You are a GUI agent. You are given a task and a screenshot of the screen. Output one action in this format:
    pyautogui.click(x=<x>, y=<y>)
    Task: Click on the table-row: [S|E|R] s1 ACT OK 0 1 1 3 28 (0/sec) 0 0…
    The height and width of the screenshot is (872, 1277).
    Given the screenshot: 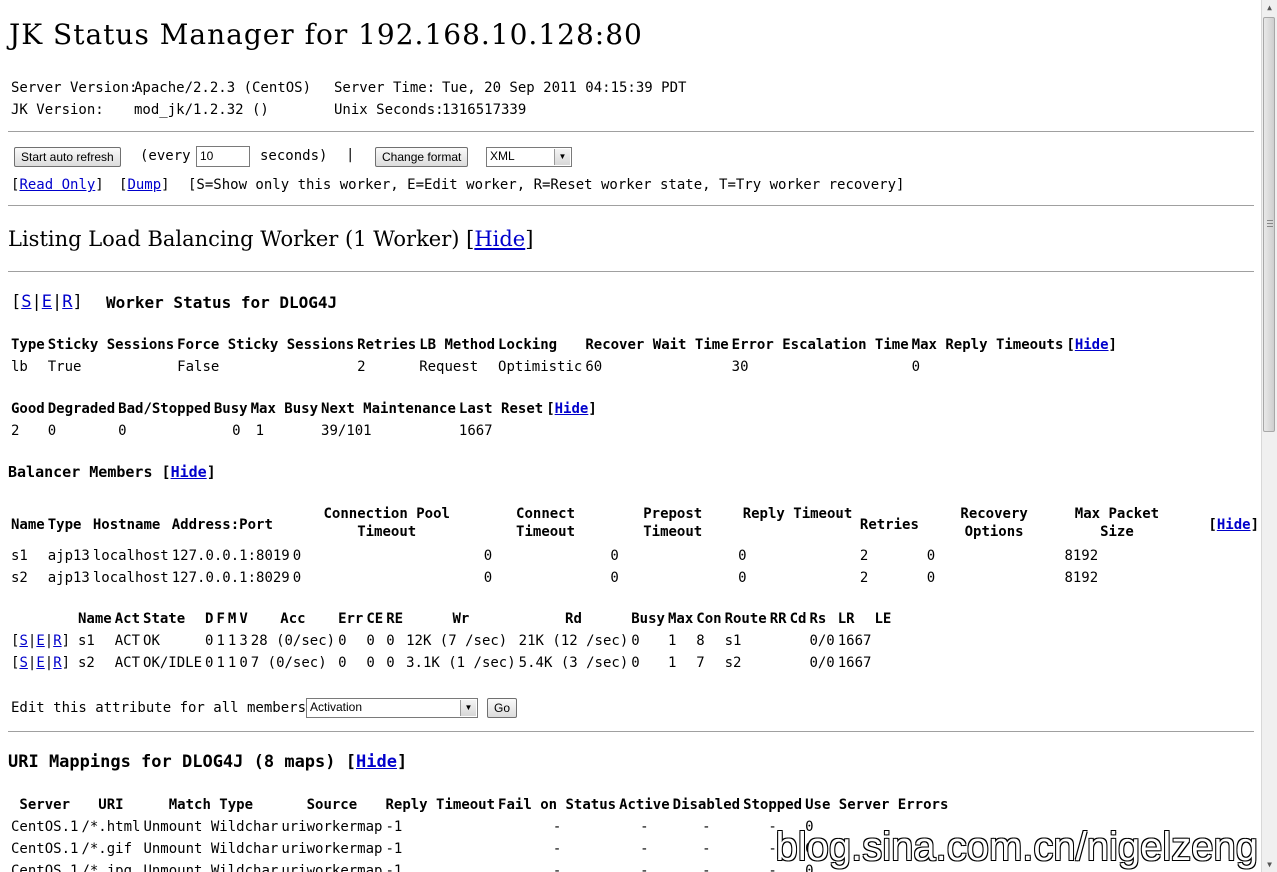 What is the action you would take?
    pyautogui.click(x=452, y=641)
    